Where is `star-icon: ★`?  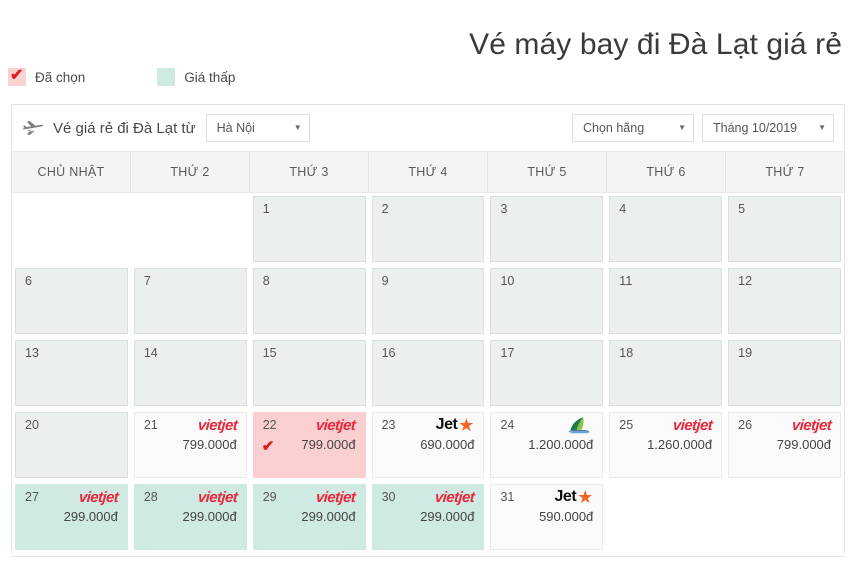 star-icon: ★ is located at coordinates (466, 425).